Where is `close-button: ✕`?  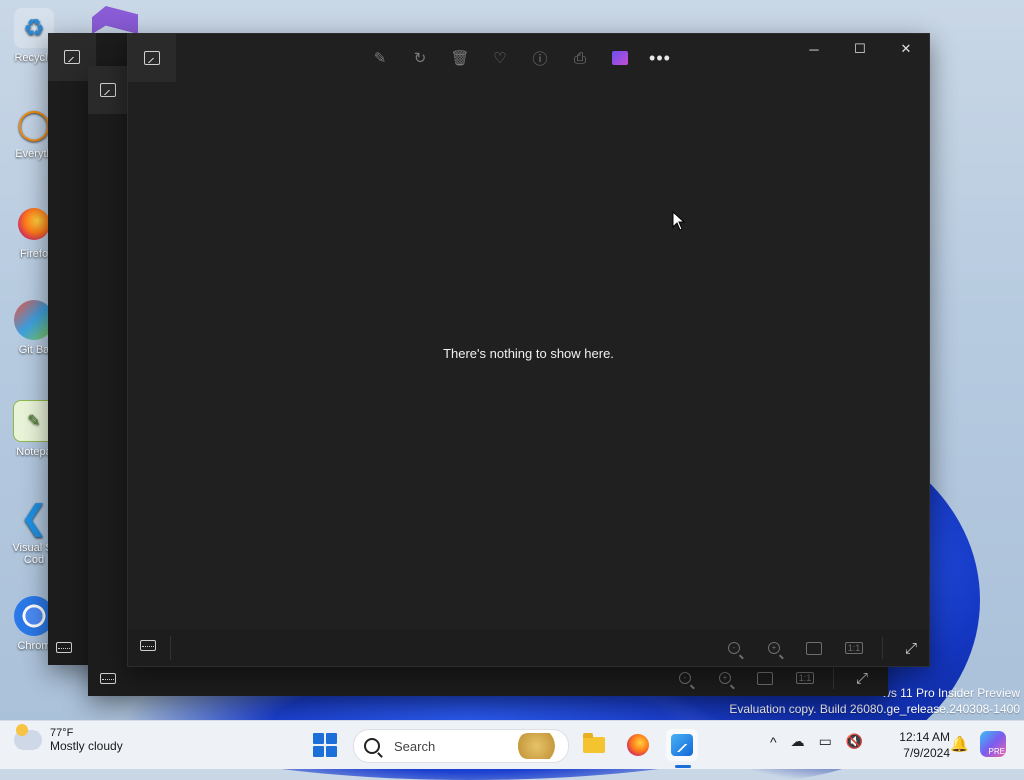
close-button: ✕ is located at coordinates (906, 49).